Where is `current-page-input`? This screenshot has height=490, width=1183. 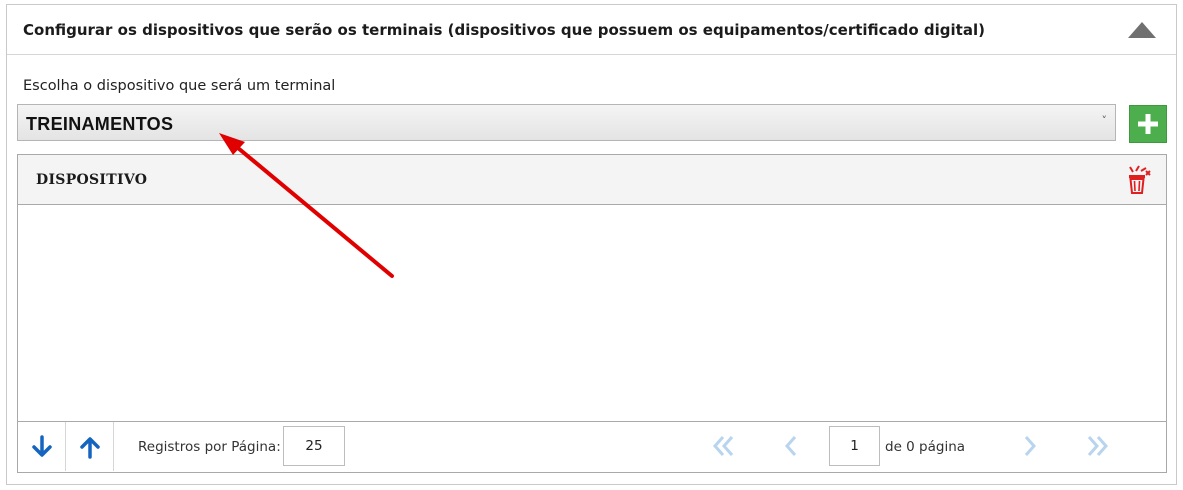 current-page-input is located at coordinates (854, 446).